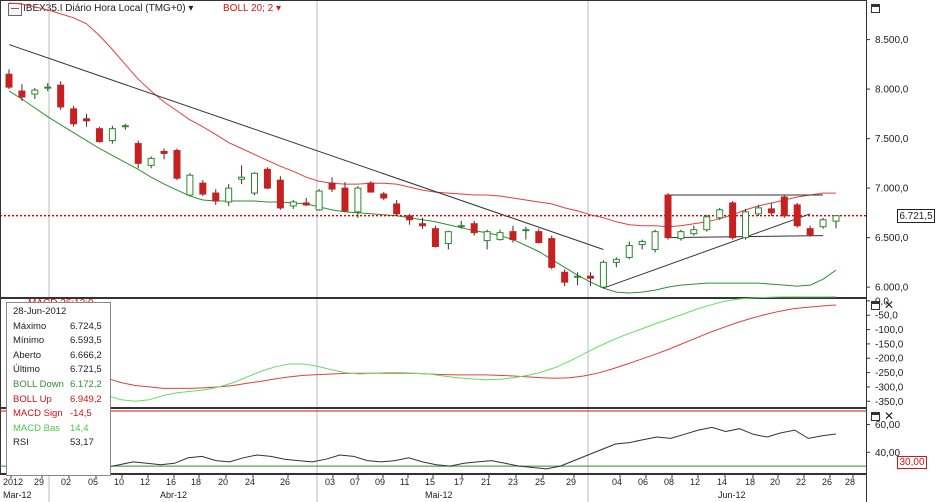 The image size is (941, 502). Describe the element at coordinates (61, 370) in the screenshot. I see `info-row: Último 6.721,5` at that location.